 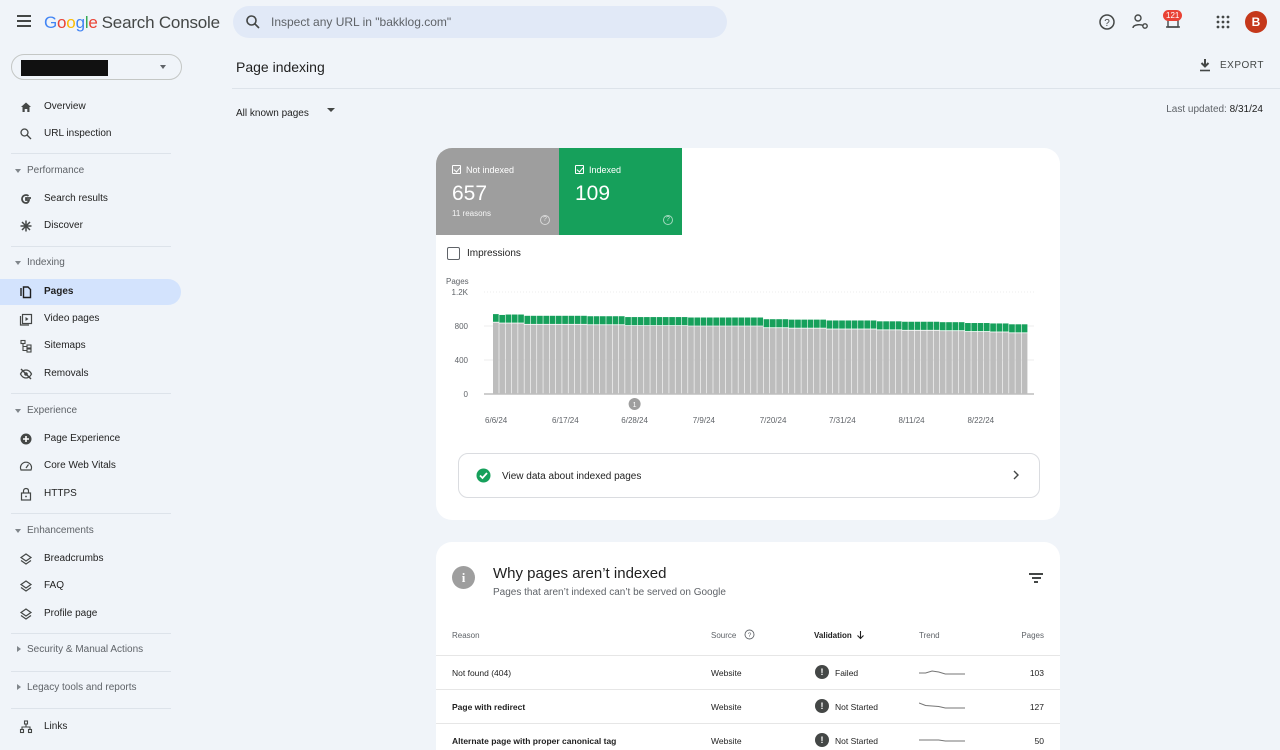 I want to click on section-performance: Performance, so click(x=90, y=172).